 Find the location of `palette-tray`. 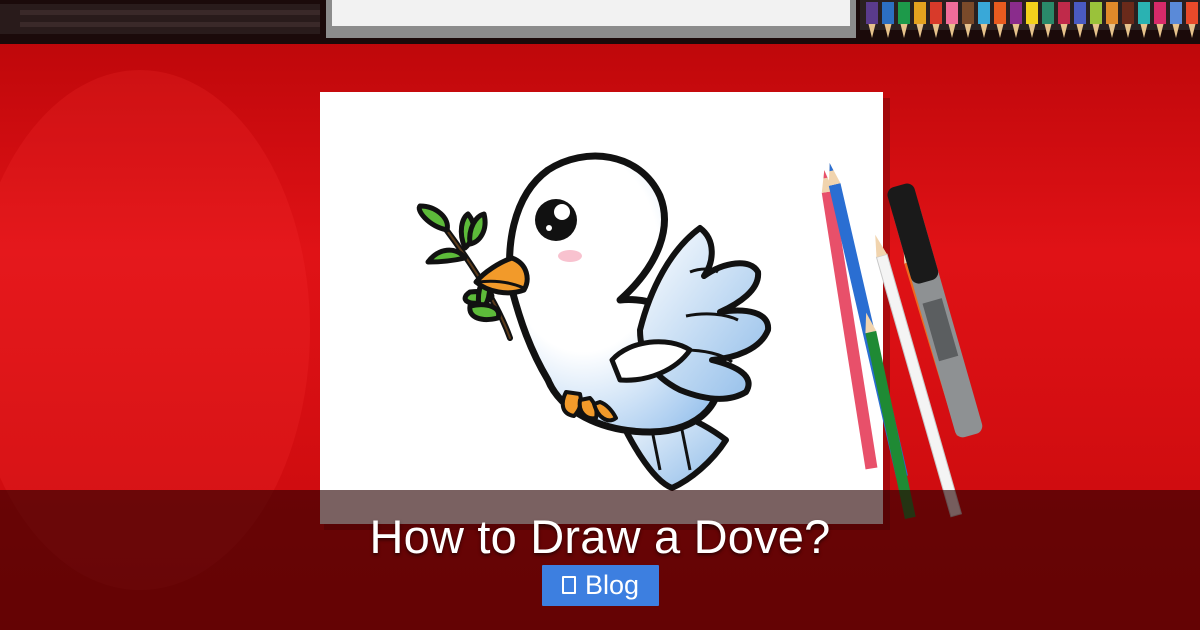

palette-tray is located at coordinates (591, 19).